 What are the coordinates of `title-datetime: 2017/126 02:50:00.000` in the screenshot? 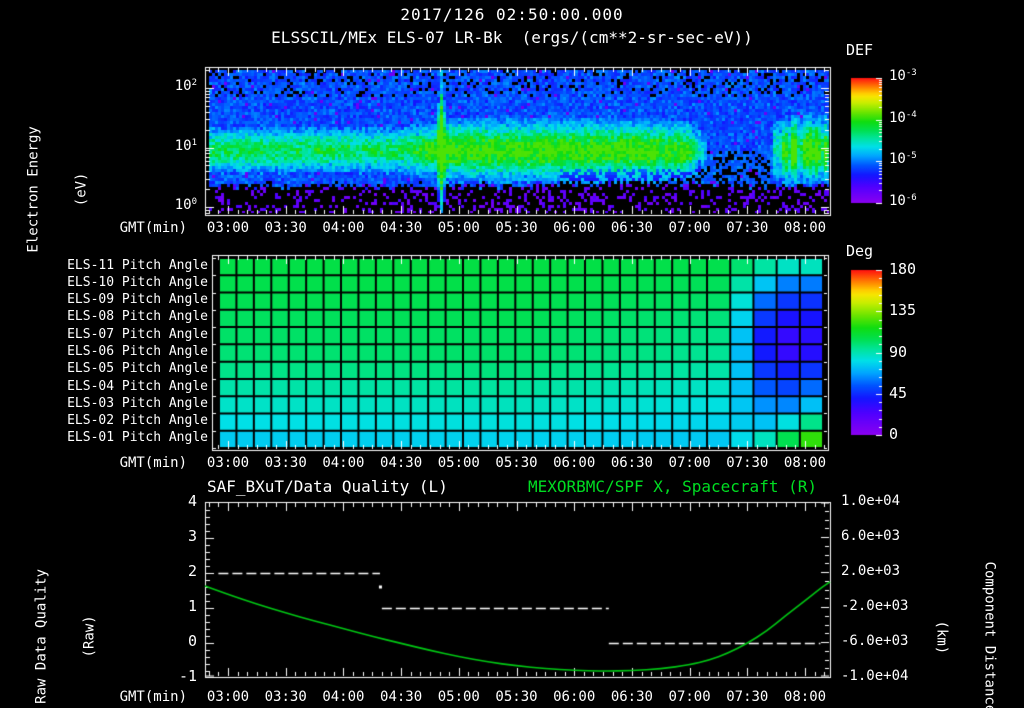 It's located at (512, 14).